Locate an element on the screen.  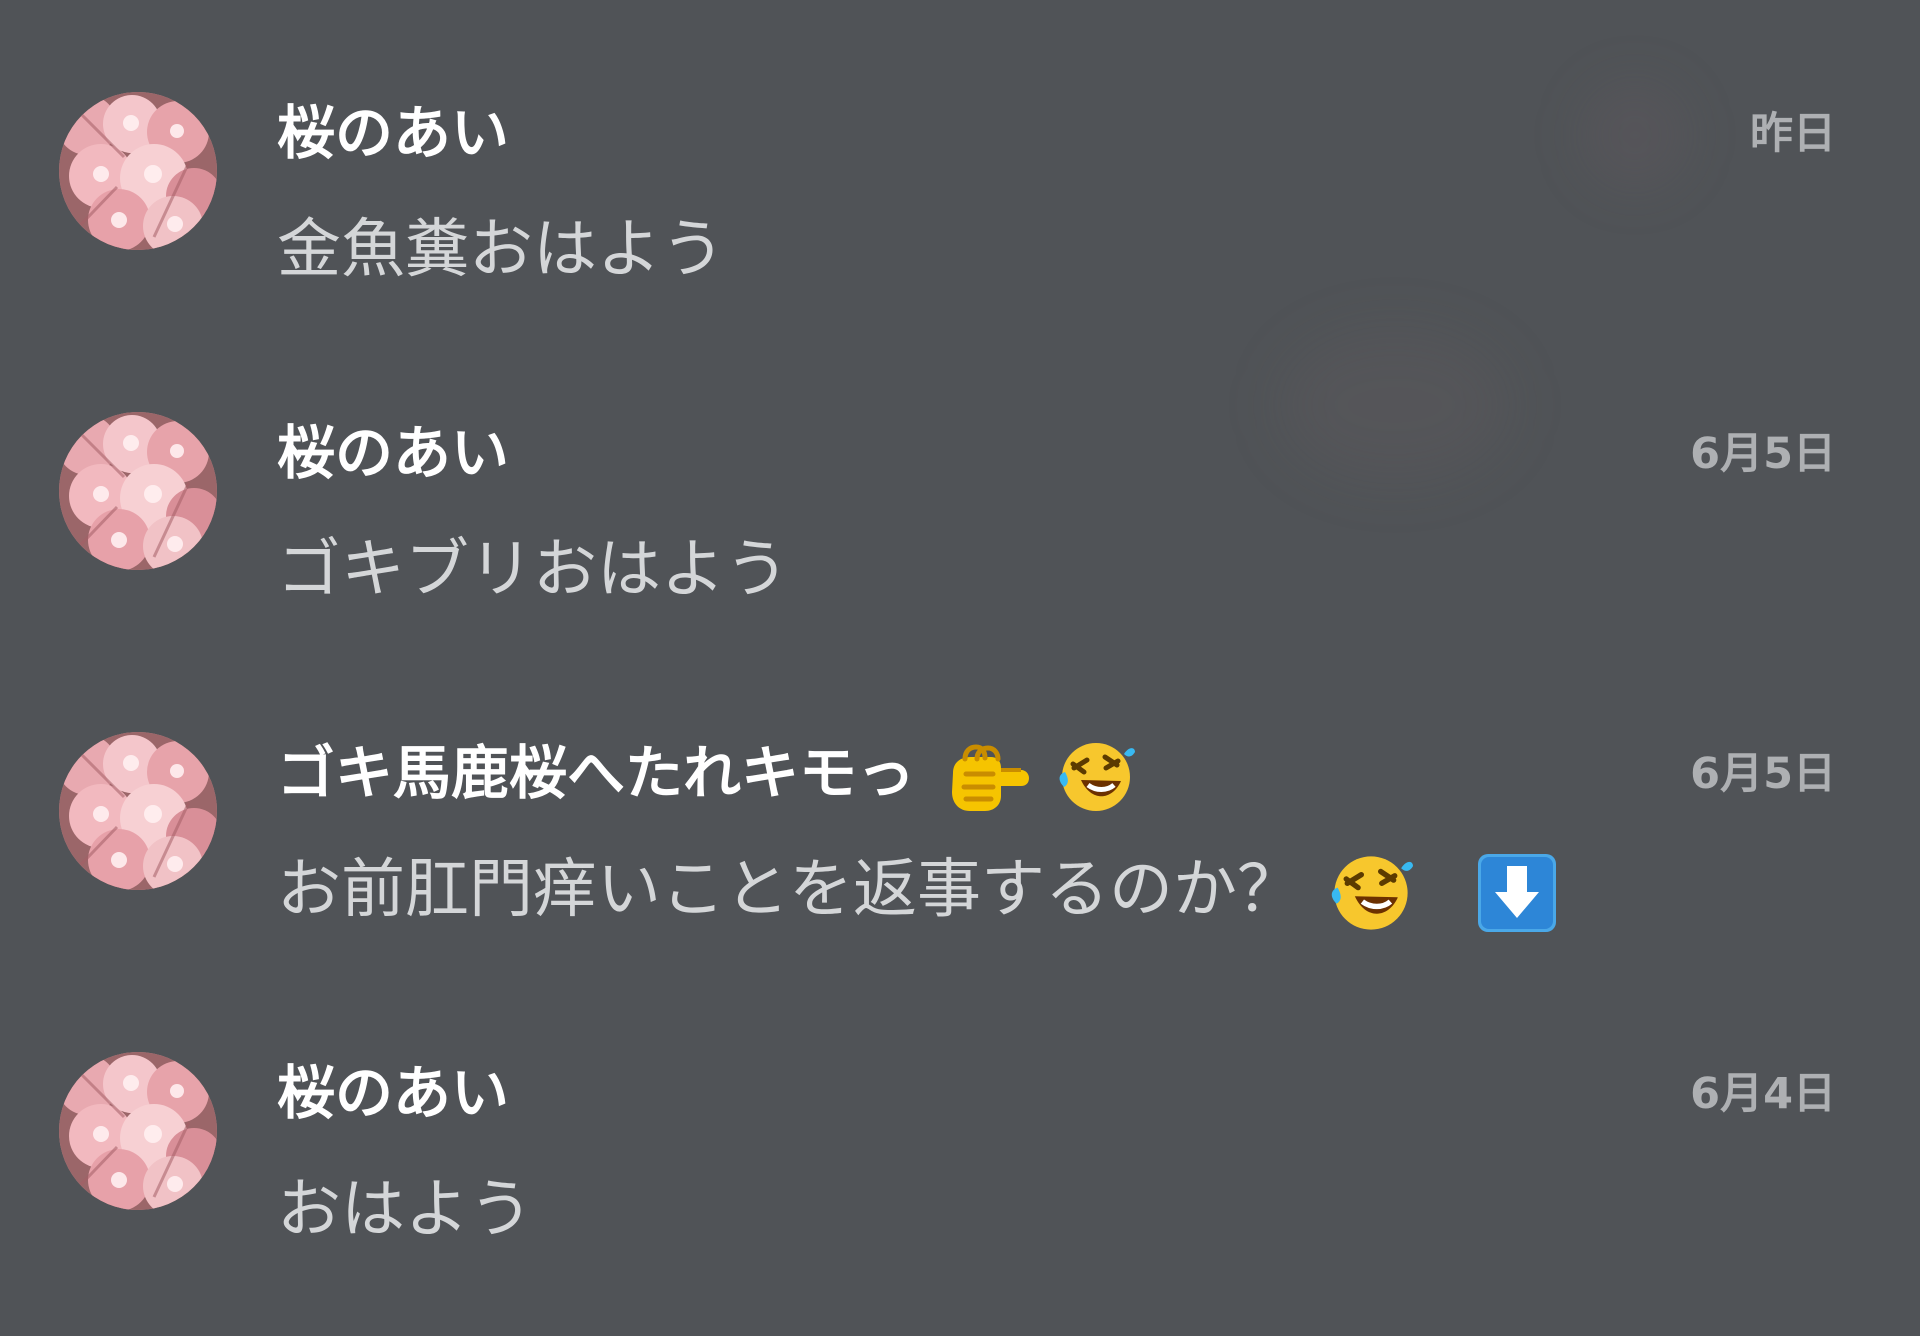
sender-name: ゴキ馬鹿桜へたれキモっ is located at coordinates (706, 777).